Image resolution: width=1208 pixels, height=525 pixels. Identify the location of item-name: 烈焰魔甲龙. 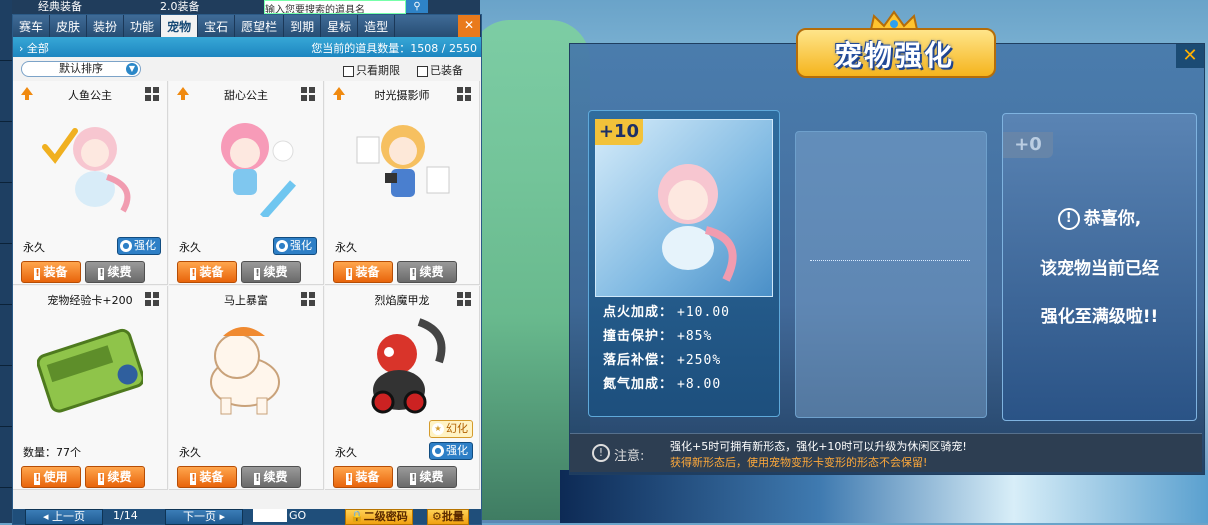
(402, 300).